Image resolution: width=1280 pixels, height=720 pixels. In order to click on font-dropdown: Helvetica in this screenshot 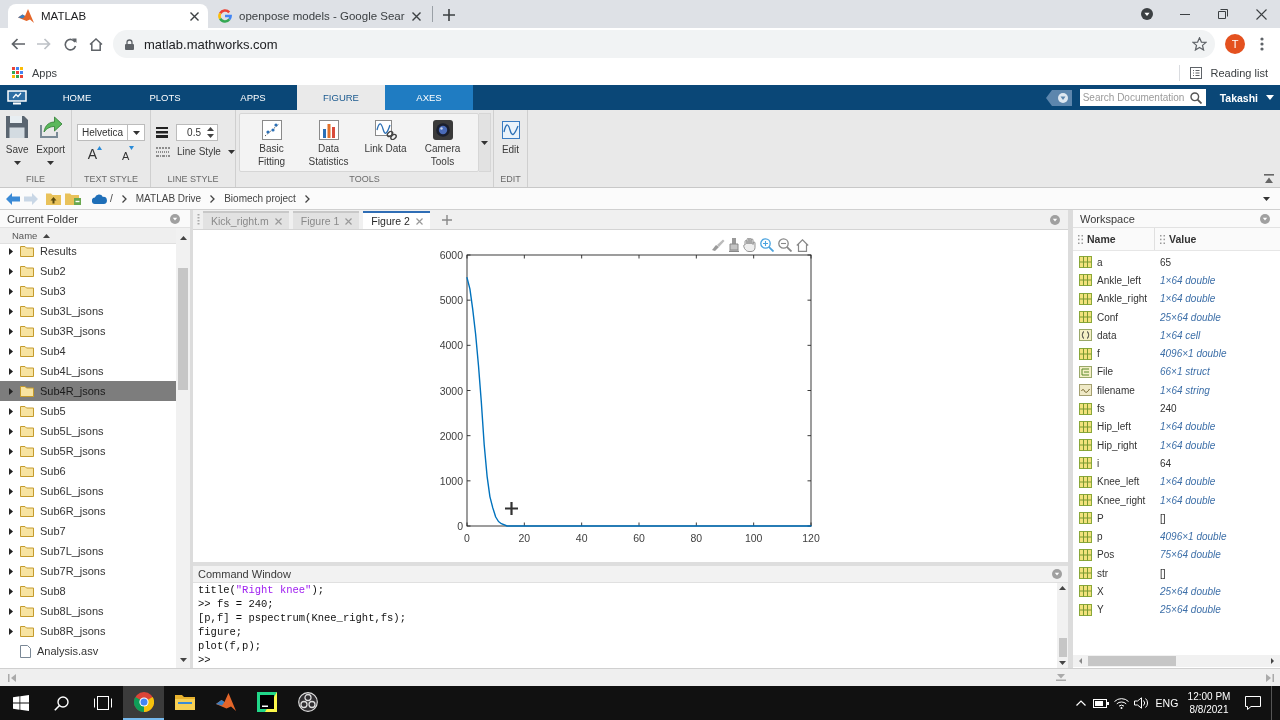, I will do `click(111, 132)`.